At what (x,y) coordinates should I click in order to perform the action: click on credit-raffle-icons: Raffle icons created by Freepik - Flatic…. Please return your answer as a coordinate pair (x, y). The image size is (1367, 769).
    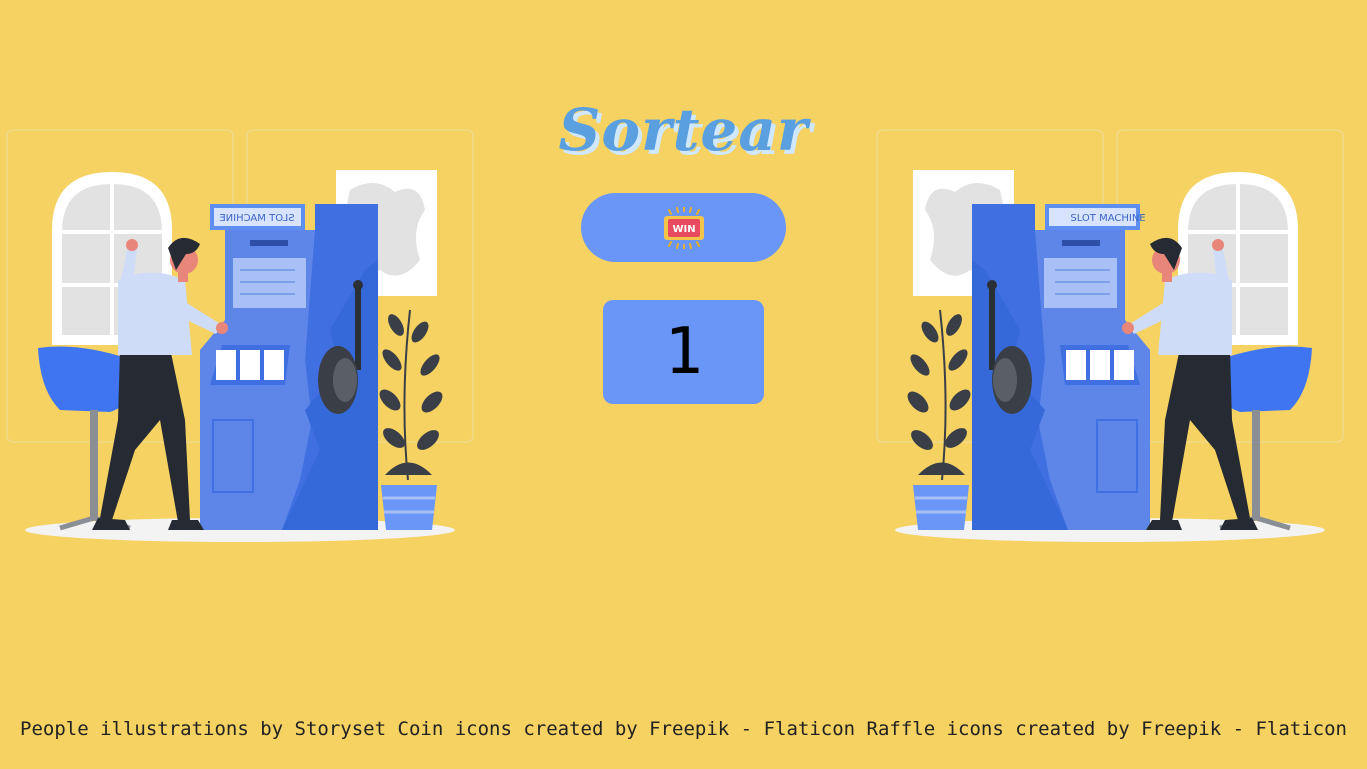
    Looking at the image, I should click on (1107, 729).